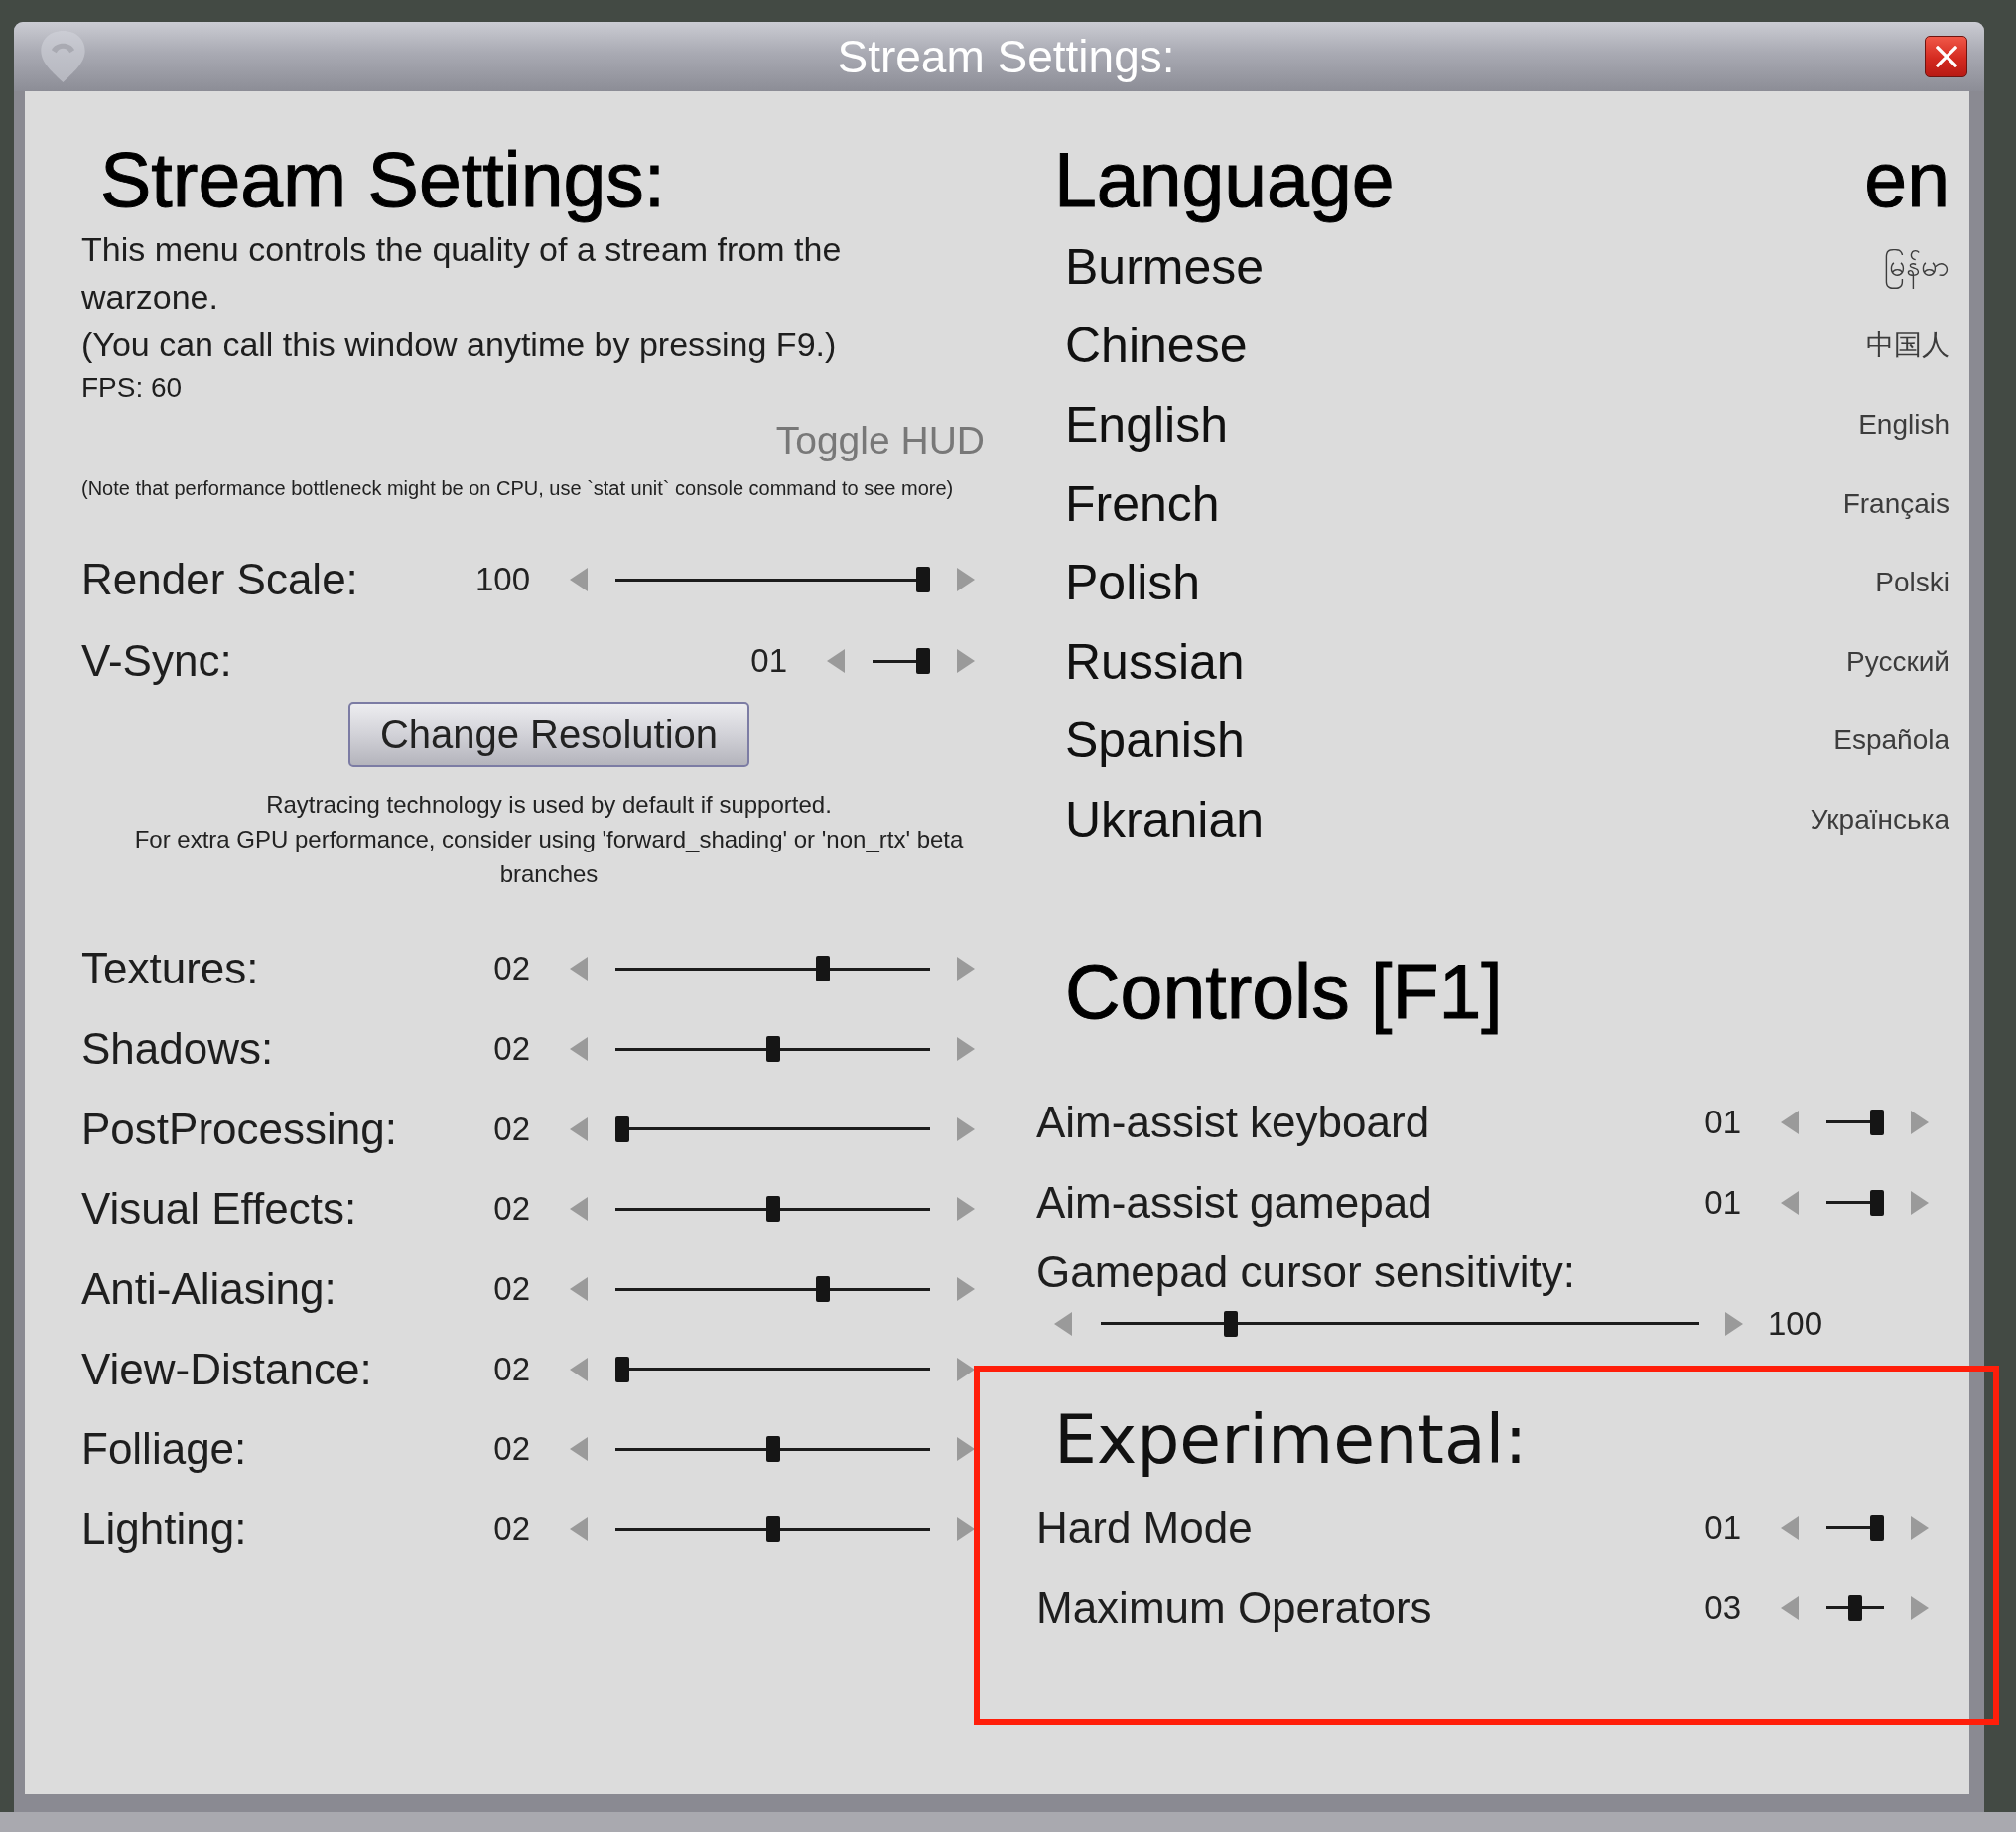  What do you see at coordinates (1146, 425) in the screenshot?
I see `language-option: English` at bounding box center [1146, 425].